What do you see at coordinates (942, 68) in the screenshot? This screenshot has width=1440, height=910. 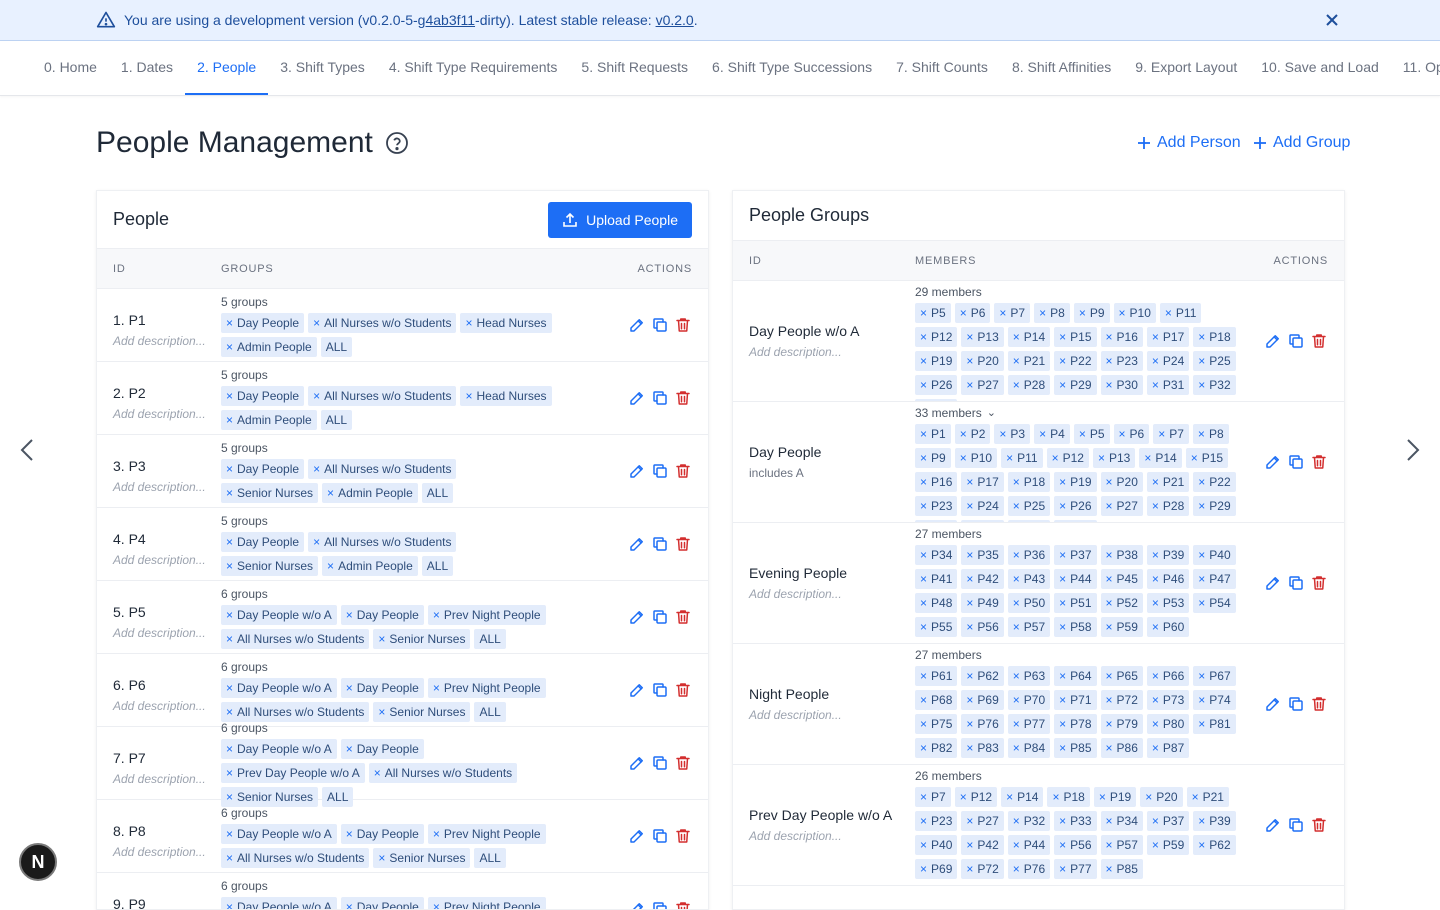 I see `tab-7: 7. Shift Counts` at bounding box center [942, 68].